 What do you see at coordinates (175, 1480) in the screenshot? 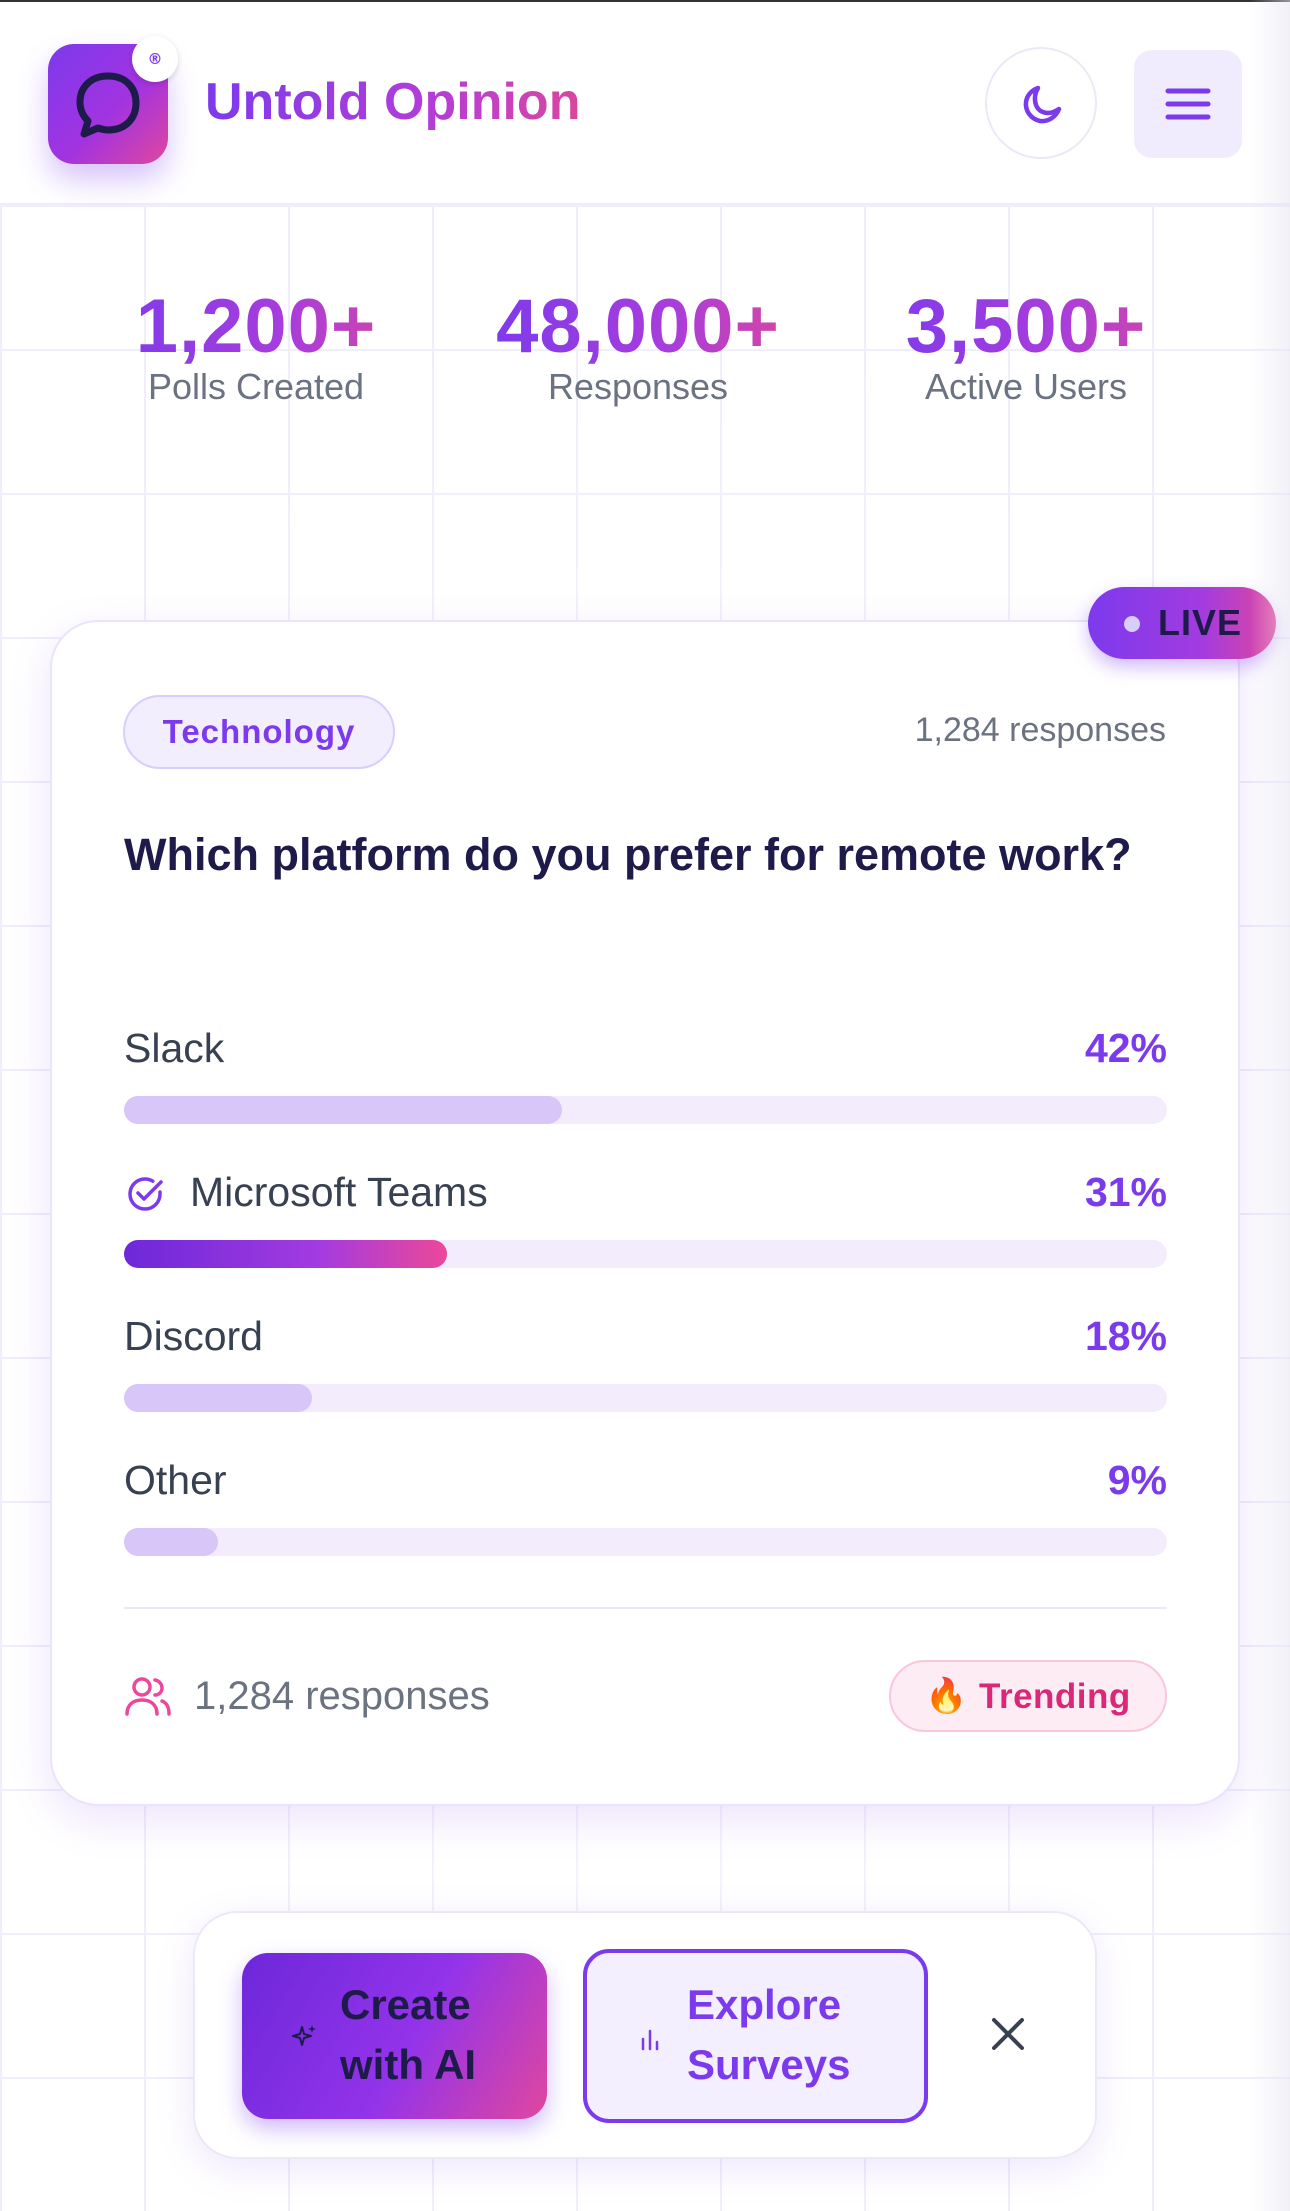
I see `option-label: Other` at bounding box center [175, 1480].